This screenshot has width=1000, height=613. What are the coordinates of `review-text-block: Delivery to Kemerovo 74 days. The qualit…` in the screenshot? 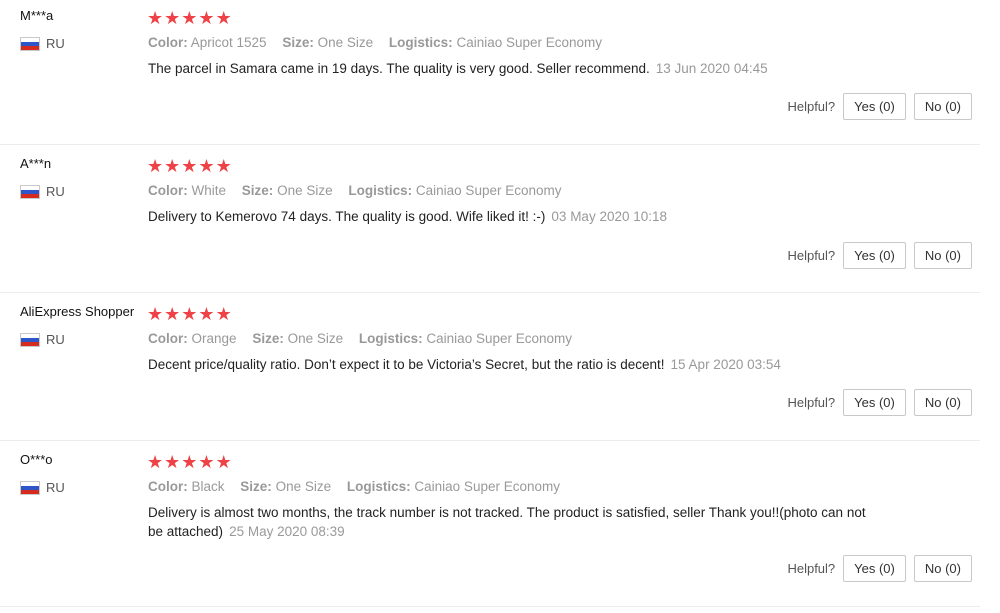 It's located at (513, 216).